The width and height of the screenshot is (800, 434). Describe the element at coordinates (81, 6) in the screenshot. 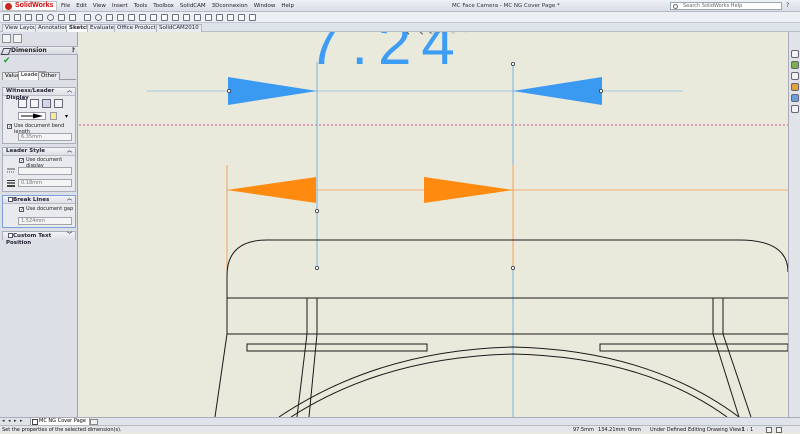

I see `menu-edit: Edit` at that location.